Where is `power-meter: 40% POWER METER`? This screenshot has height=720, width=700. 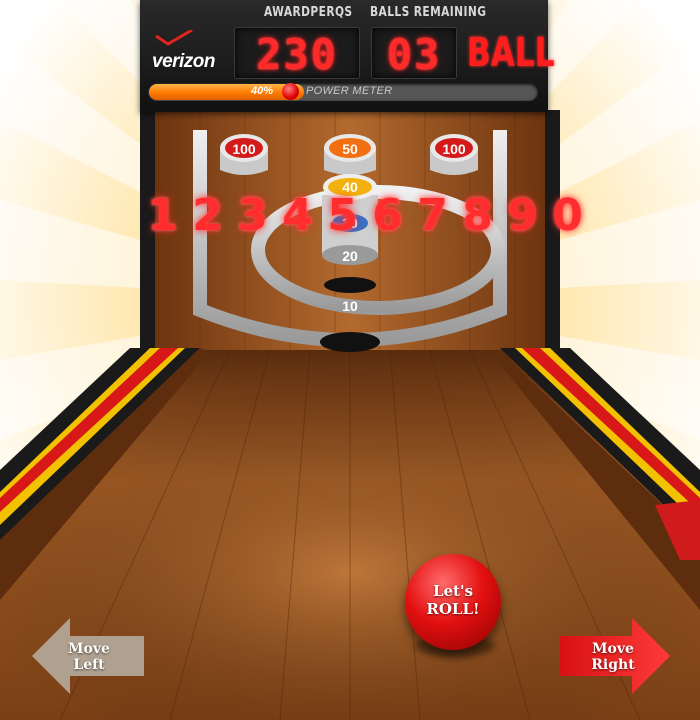
power-meter: 40% POWER METER is located at coordinates (343, 92).